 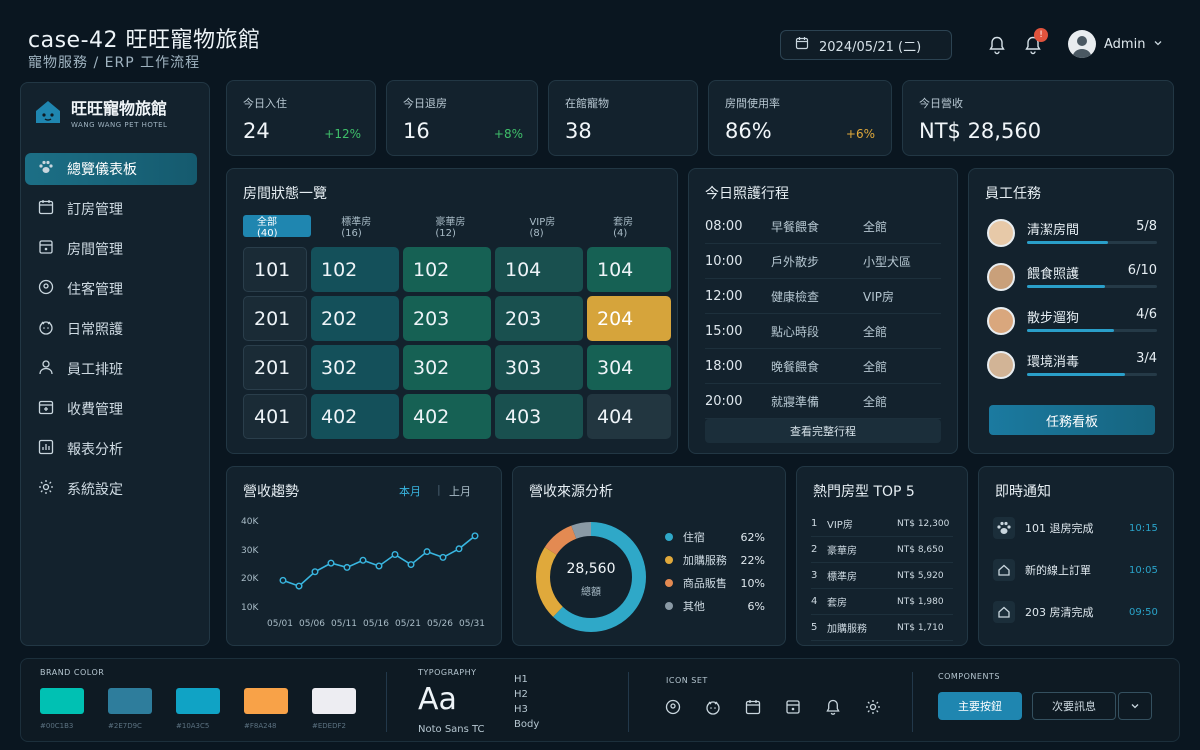 I want to click on tab-room-type-4: 套房(4), so click(x=630, y=227).